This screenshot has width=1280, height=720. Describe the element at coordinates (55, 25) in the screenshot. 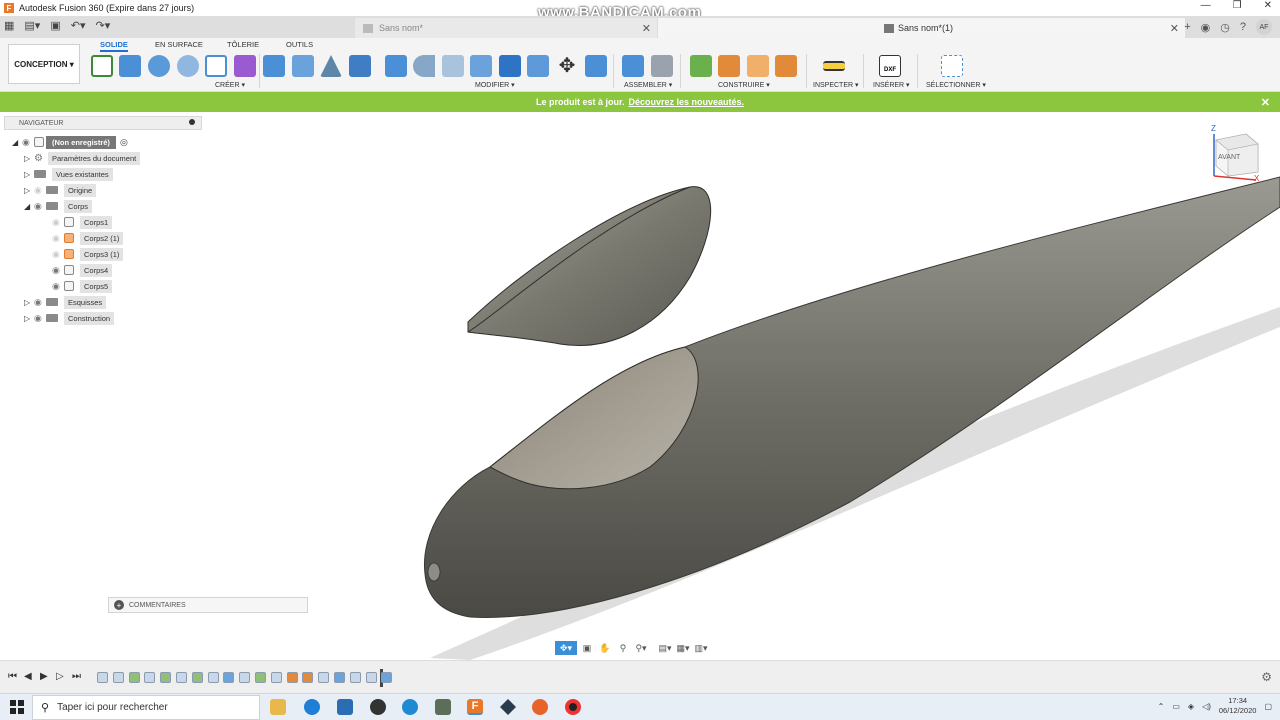

I see `save-icon: ▣` at that location.